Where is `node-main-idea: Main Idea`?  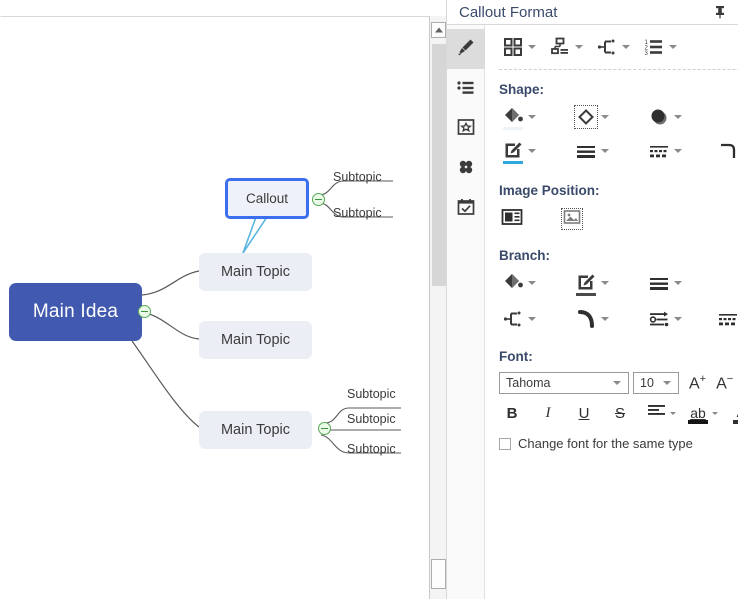 node-main-idea: Main Idea is located at coordinates (75, 312).